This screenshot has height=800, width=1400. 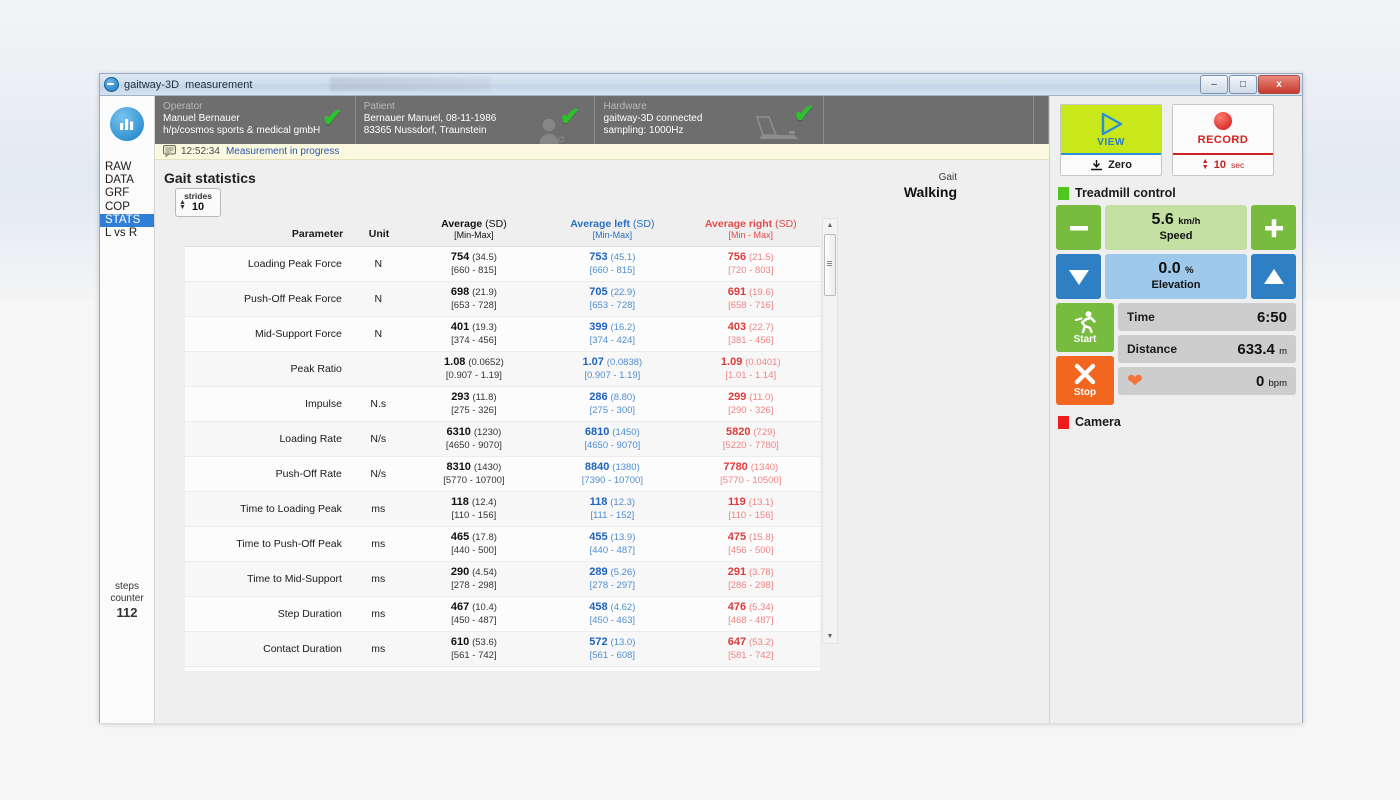 I want to click on cell-unit: ms, so click(x=378, y=579).